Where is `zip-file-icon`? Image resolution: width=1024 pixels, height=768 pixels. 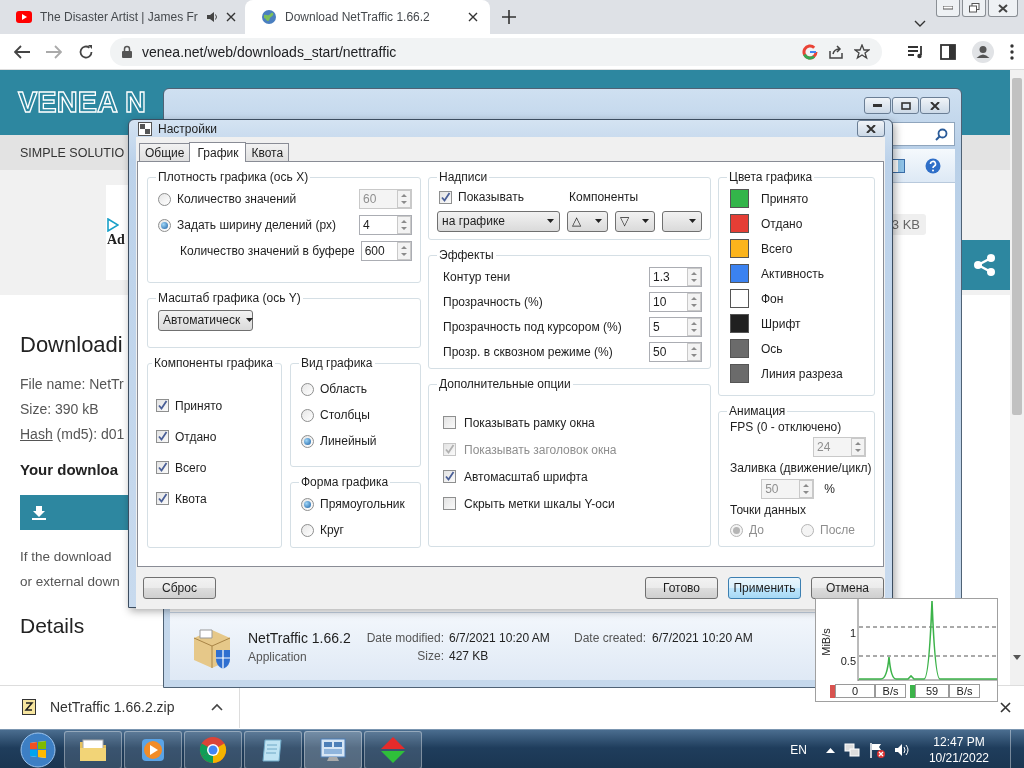
zip-file-icon is located at coordinates (29, 707).